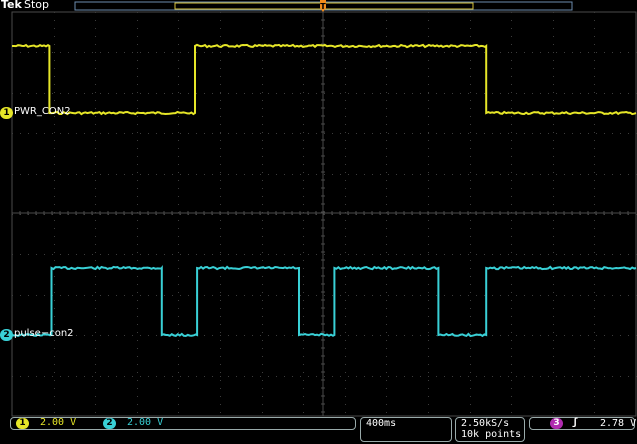  I want to click on channel-1-scale-badge: 1, so click(22, 423).